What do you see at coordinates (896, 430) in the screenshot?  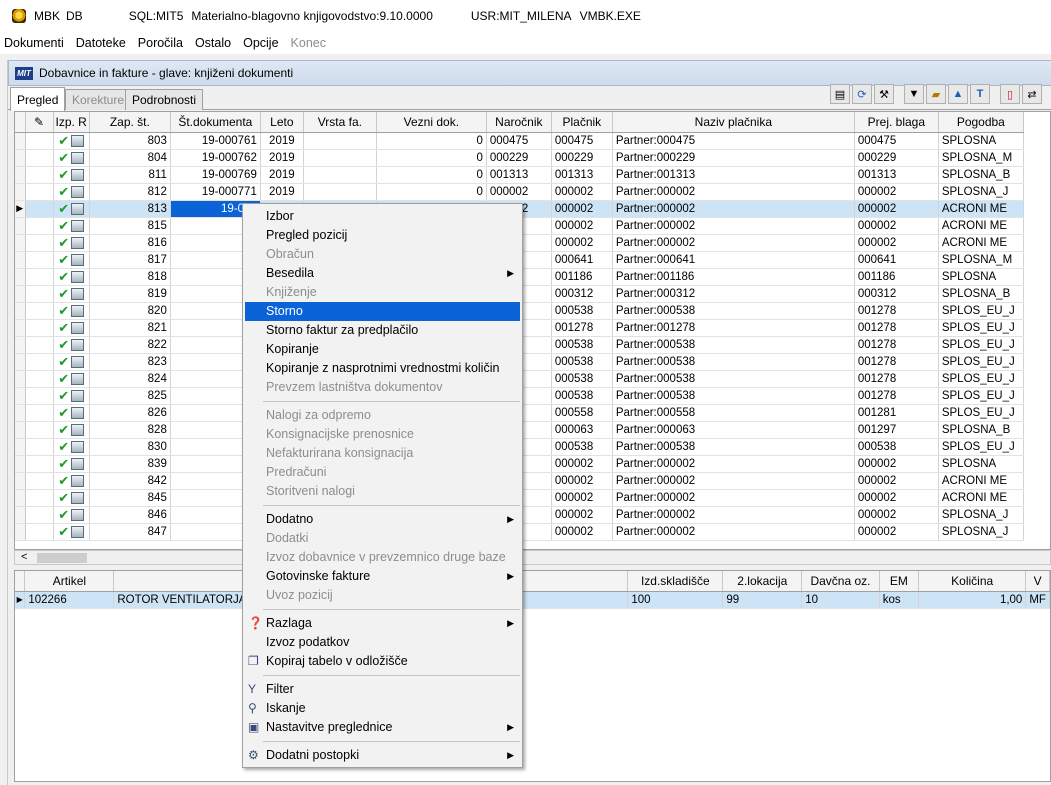 I see `cell-prej-blaga: 001297` at bounding box center [896, 430].